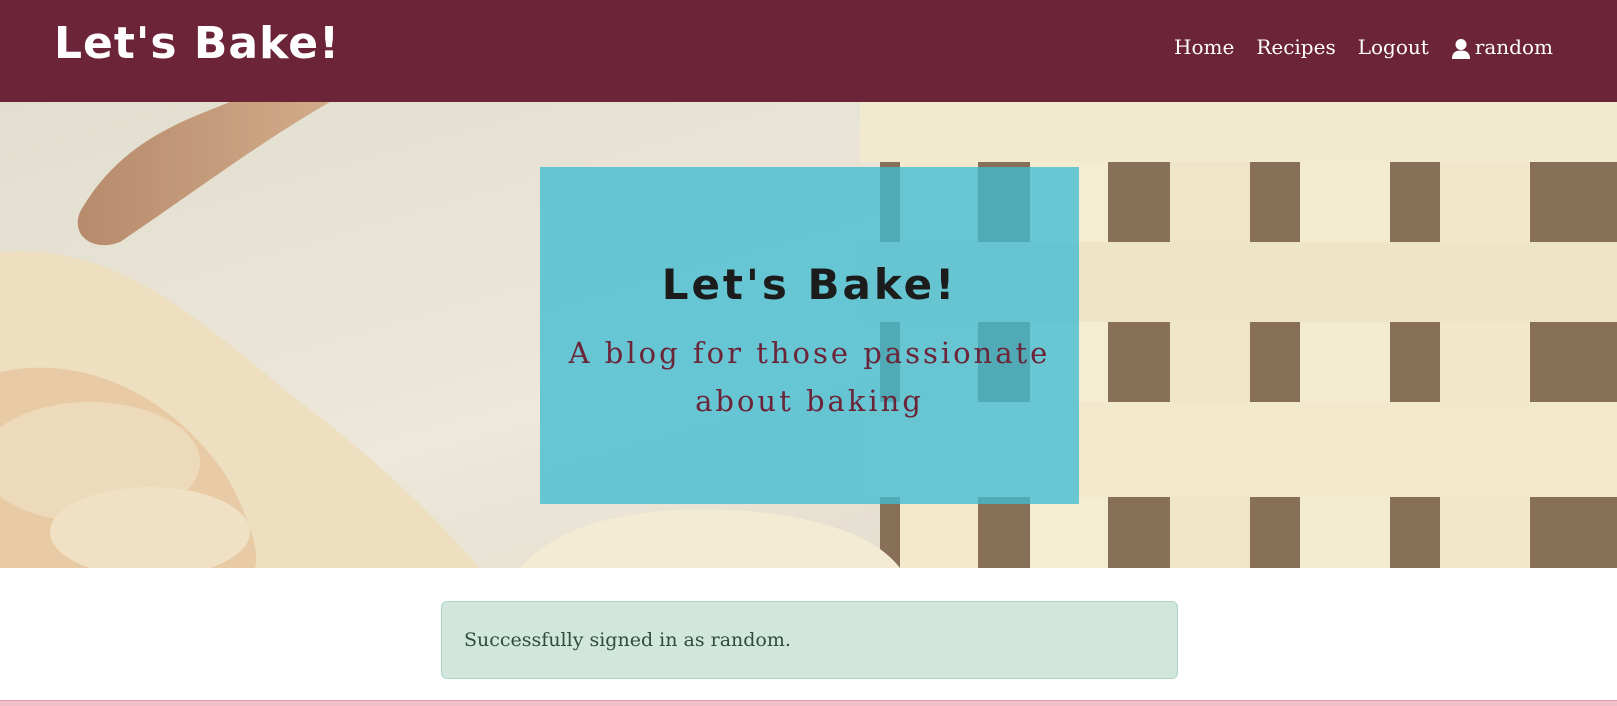  I want to click on nav-links: Home Recipes Logout random, so click(1363, 47).